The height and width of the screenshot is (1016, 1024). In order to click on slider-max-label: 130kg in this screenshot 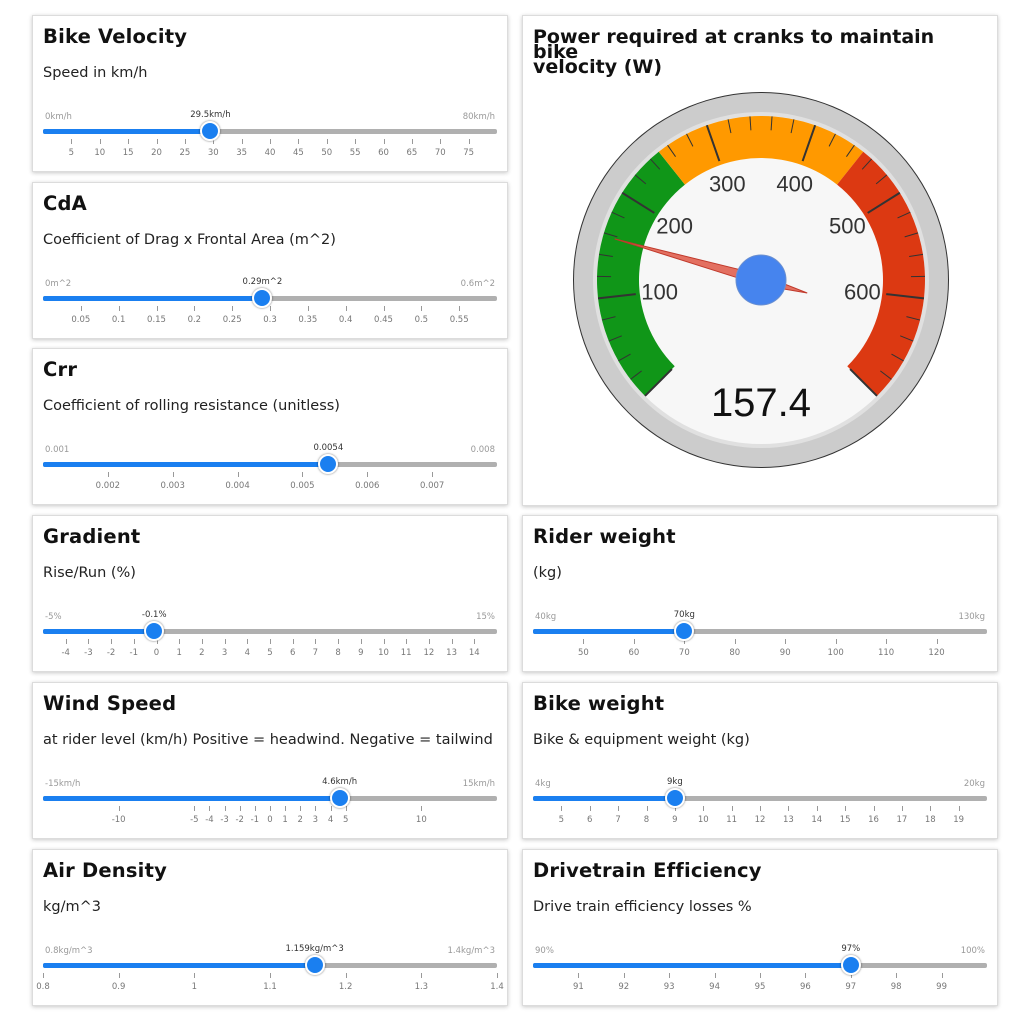, I will do `click(971, 617)`.